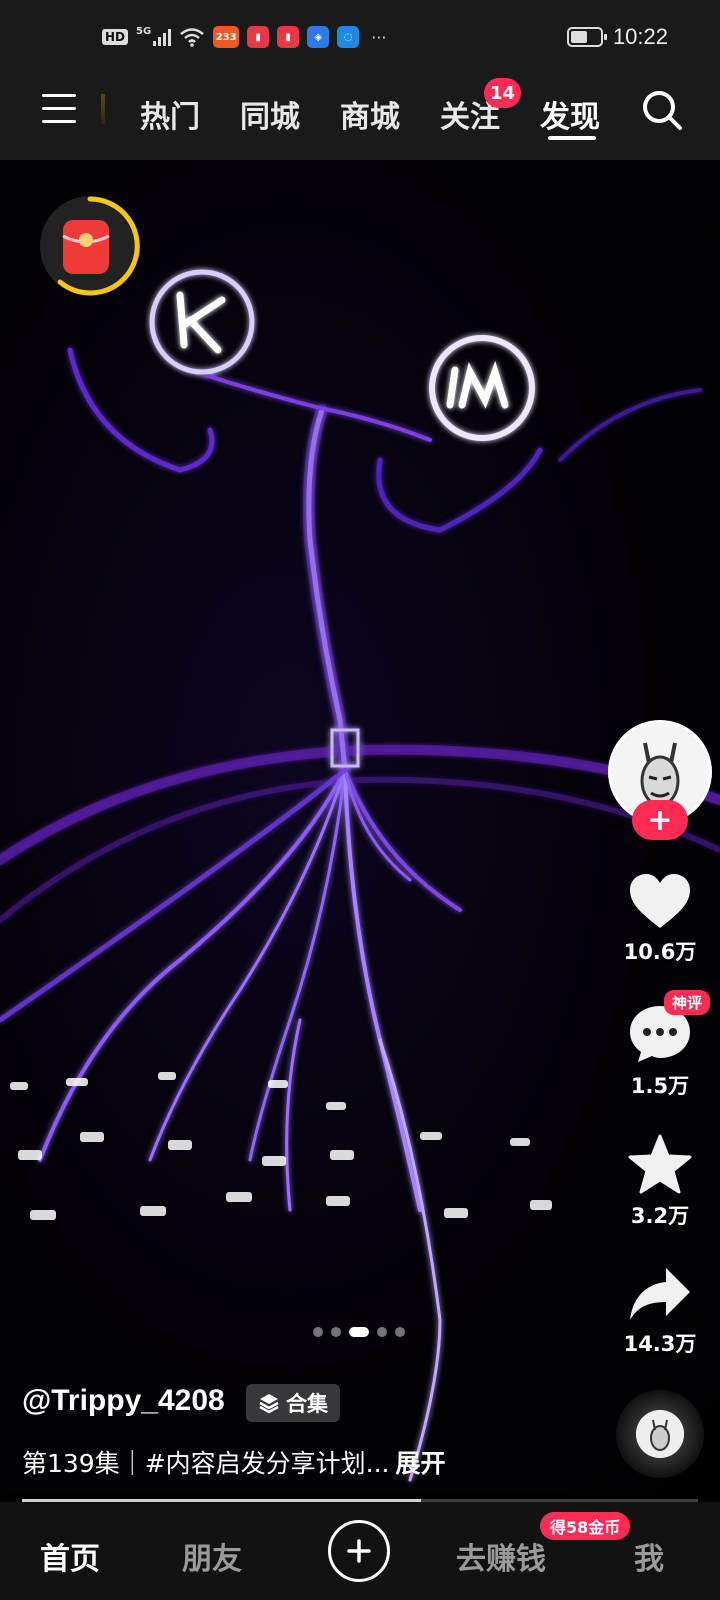  I want to click on earn-coins-badge: 得58金币, so click(585, 1526).